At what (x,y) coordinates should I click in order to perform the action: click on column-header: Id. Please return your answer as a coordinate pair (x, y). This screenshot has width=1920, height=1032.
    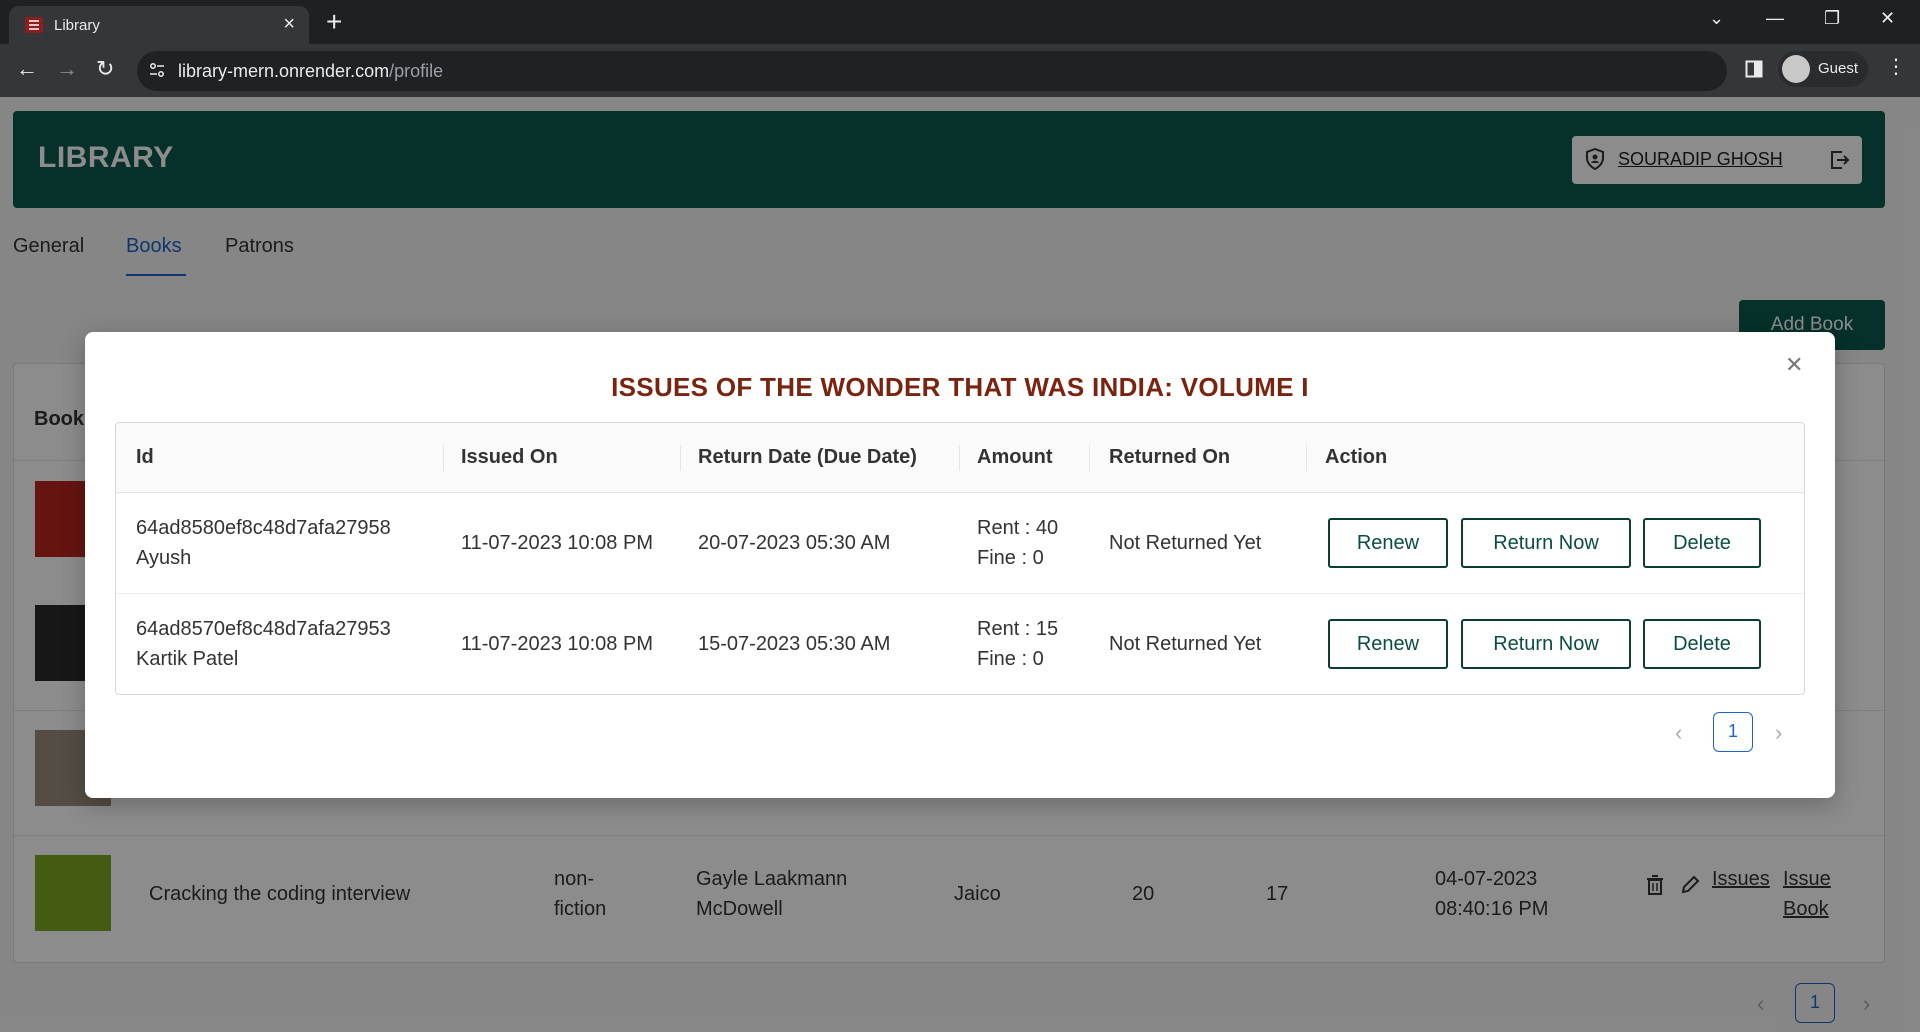
    Looking at the image, I should click on (145, 457).